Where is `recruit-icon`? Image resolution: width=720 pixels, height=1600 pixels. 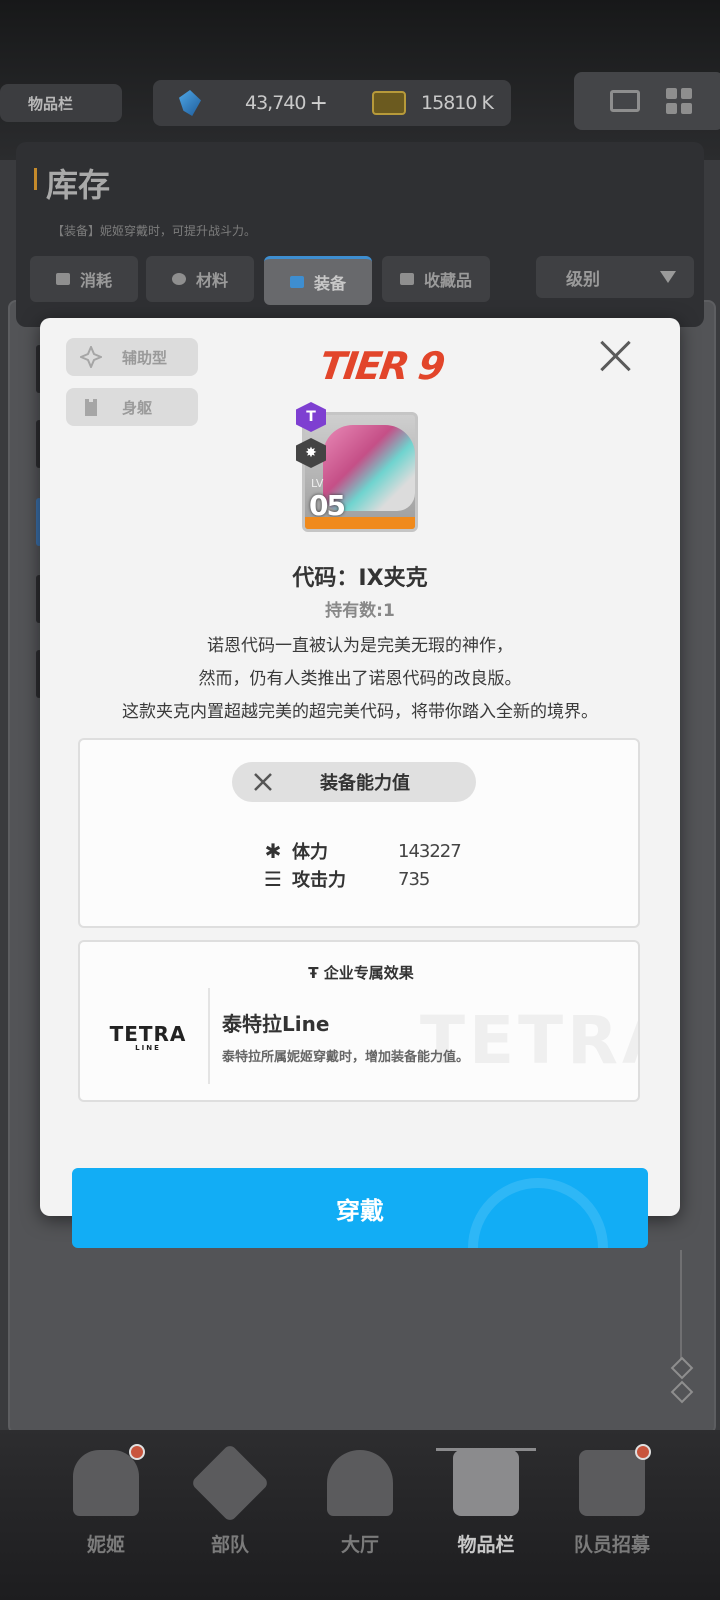
recruit-icon is located at coordinates (615, 1480).